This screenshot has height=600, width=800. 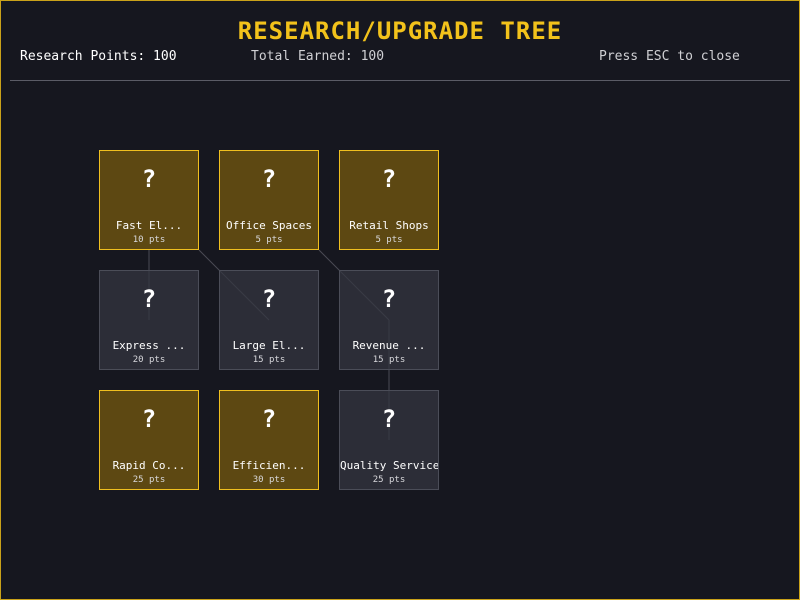 What do you see at coordinates (149, 360) in the screenshot?
I see `node-cost: 20 pts` at bounding box center [149, 360].